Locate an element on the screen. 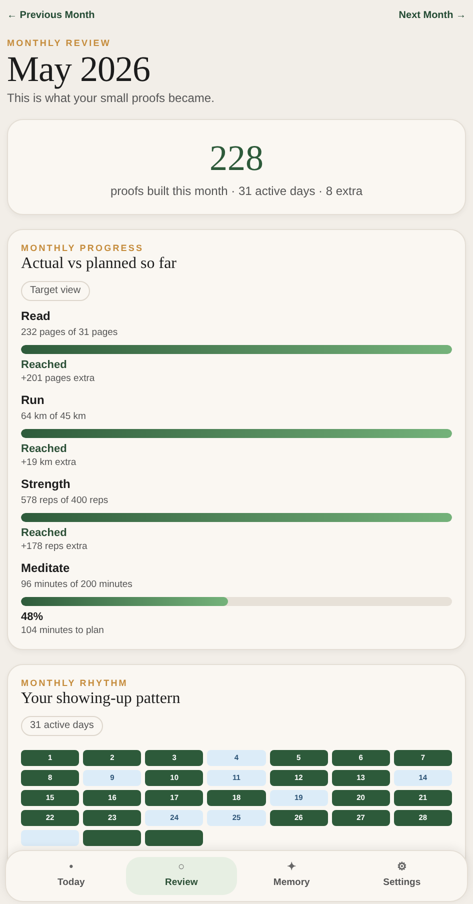 The height and width of the screenshot is (904, 473). summary-caption: proofs built this month · 31 active days · 8 extra is located at coordinates (236, 191).